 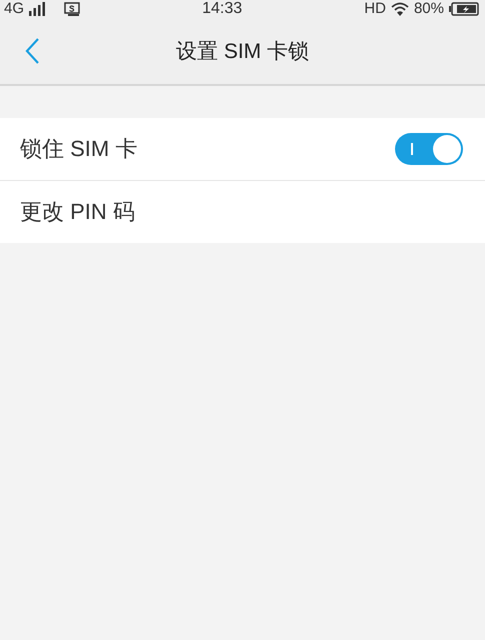 I want to click on setting-label: 锁住 SIM 卡, so click(x=79, y=149).